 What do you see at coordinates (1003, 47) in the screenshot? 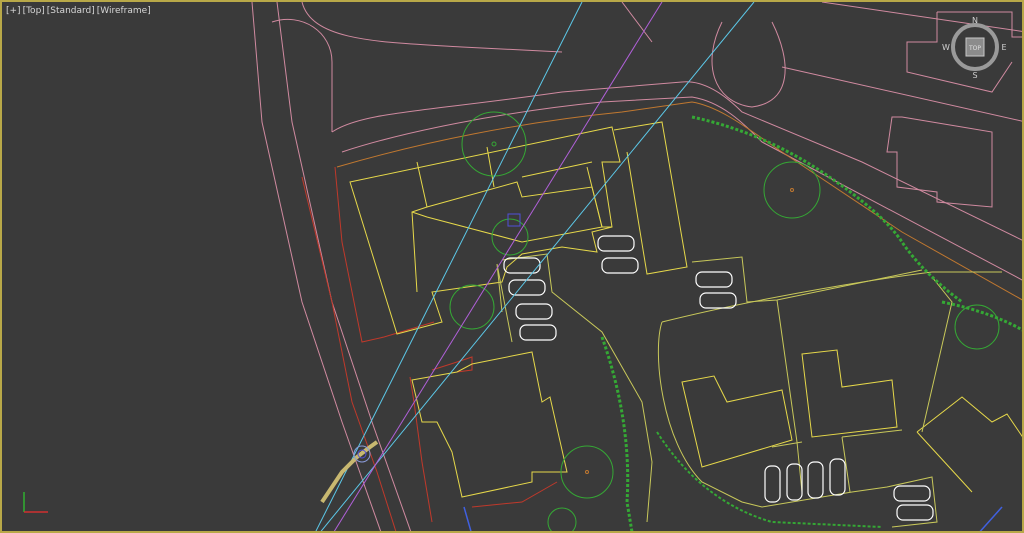
I see `compass-east: E` at bounding box center [1003, 47].